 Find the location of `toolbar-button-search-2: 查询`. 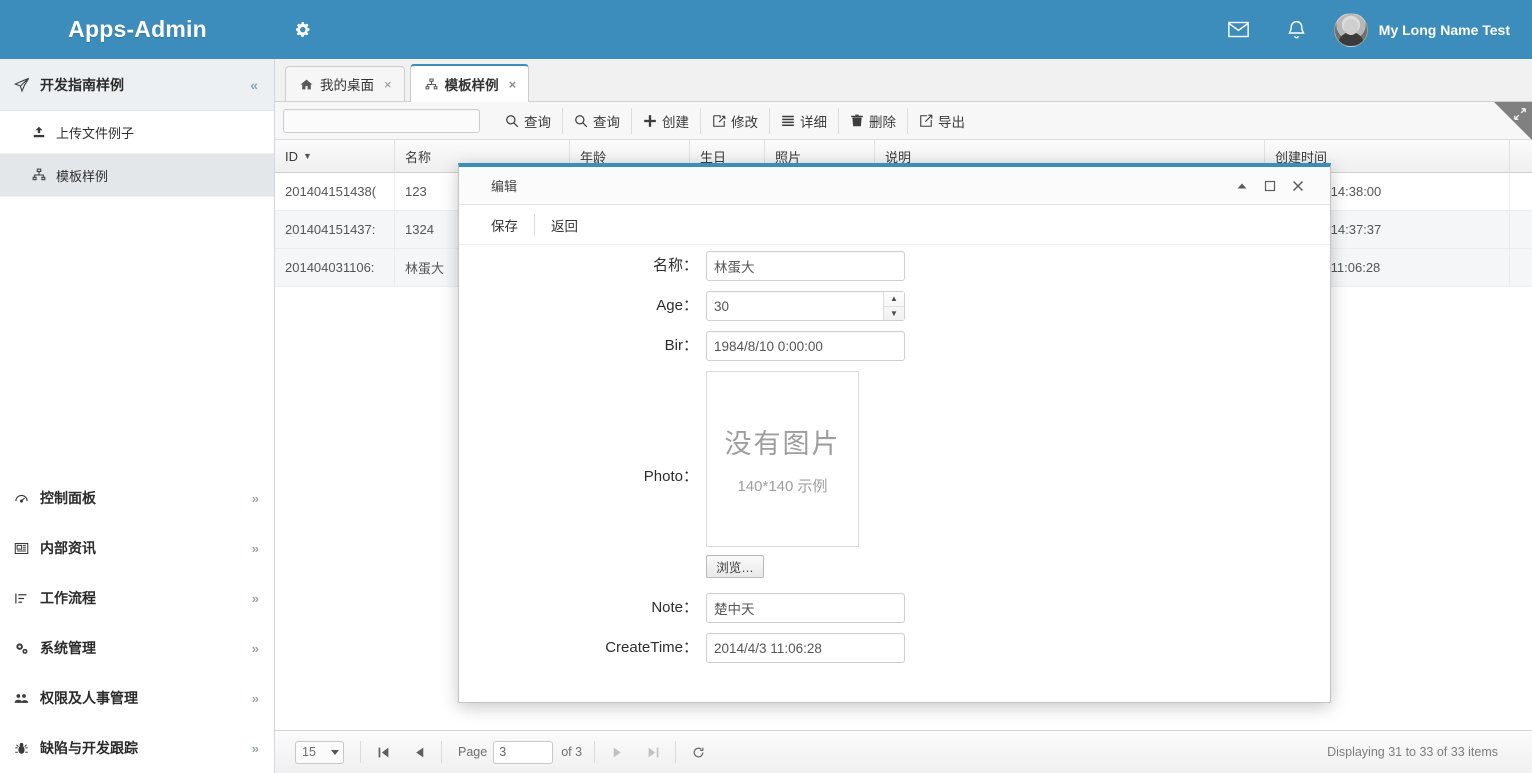

toolbar-button-search-2: 查询 is located at coordinates (597, 120).